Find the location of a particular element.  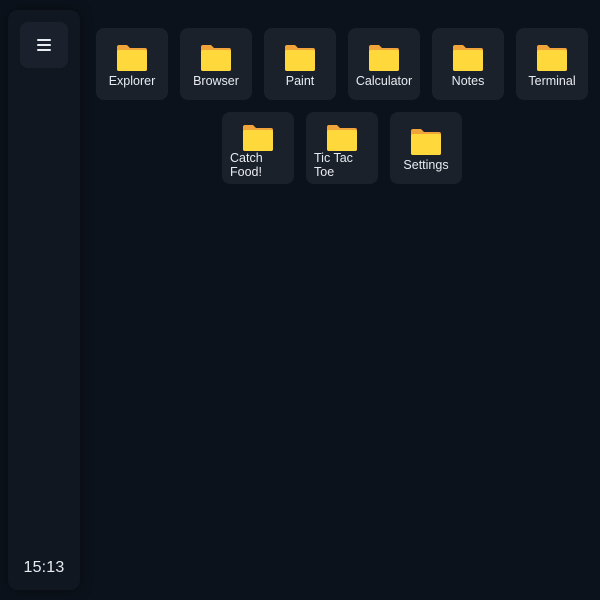

app-paint: Paint is located at coordinates (300, 64).